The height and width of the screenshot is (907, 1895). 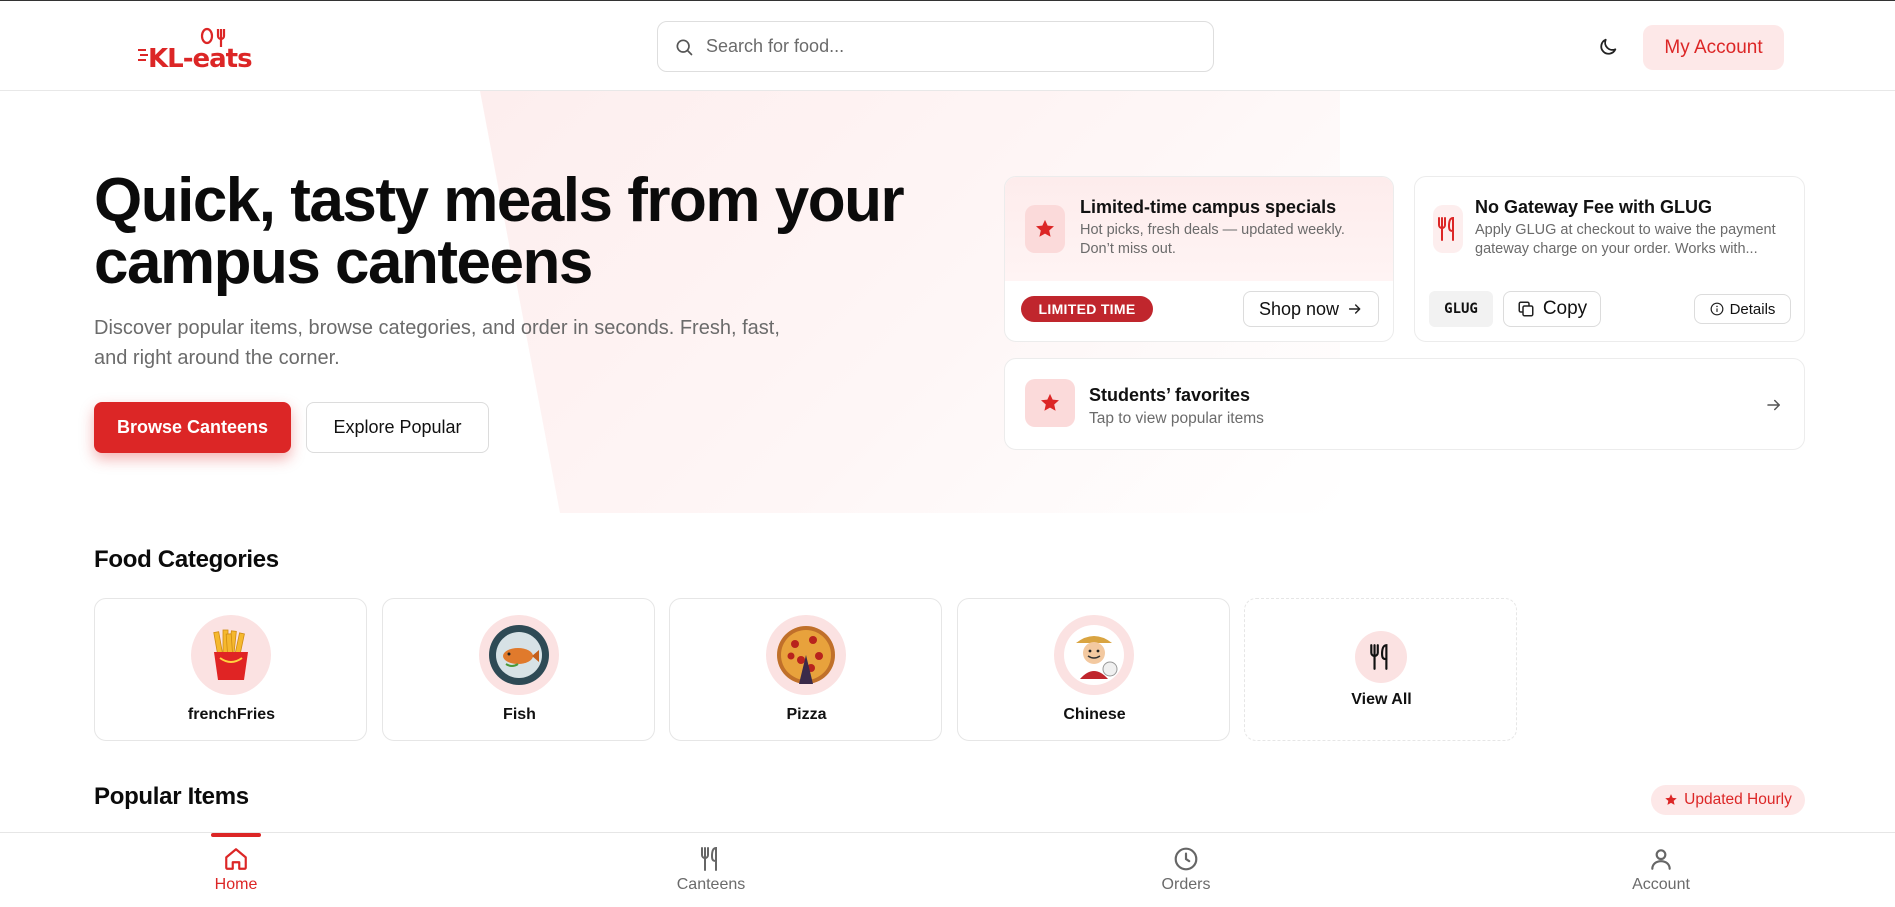 I want to click on favorites-title: Students’ favorites, so click(x=1170, y=395).